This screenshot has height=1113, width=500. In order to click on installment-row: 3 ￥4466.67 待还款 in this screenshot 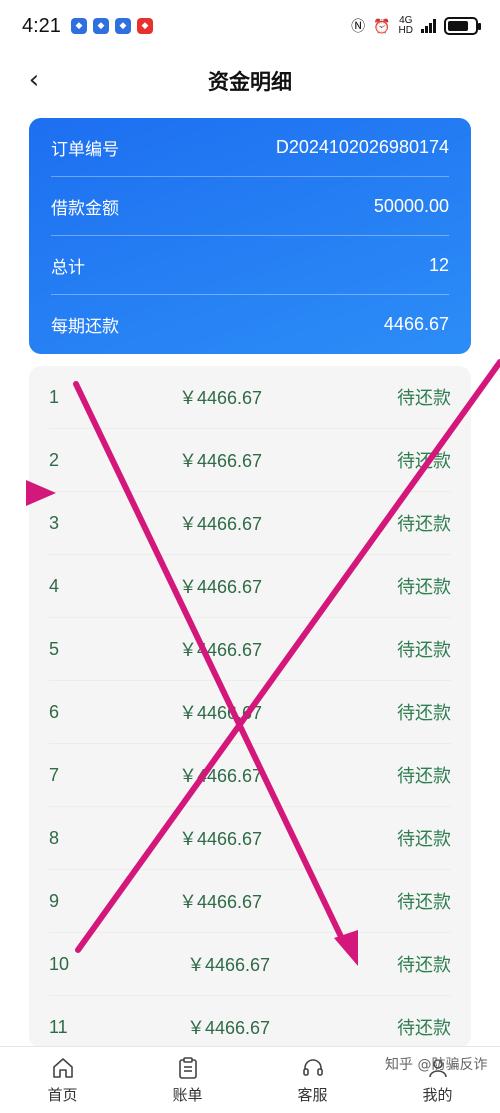, I will do `click(250, 523)`.